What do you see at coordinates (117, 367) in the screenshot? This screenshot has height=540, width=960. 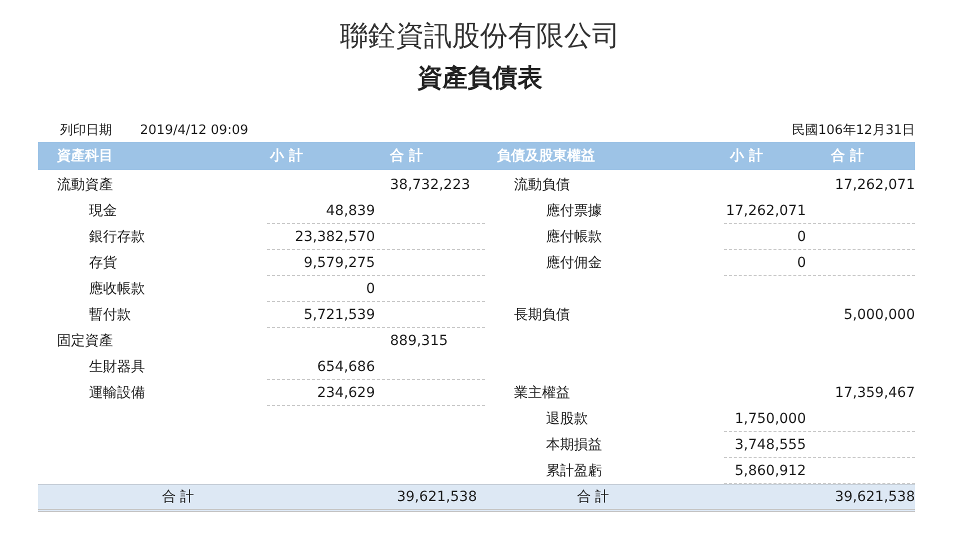 I see `account-name: 生財器具` at bounding box center [117, 367].